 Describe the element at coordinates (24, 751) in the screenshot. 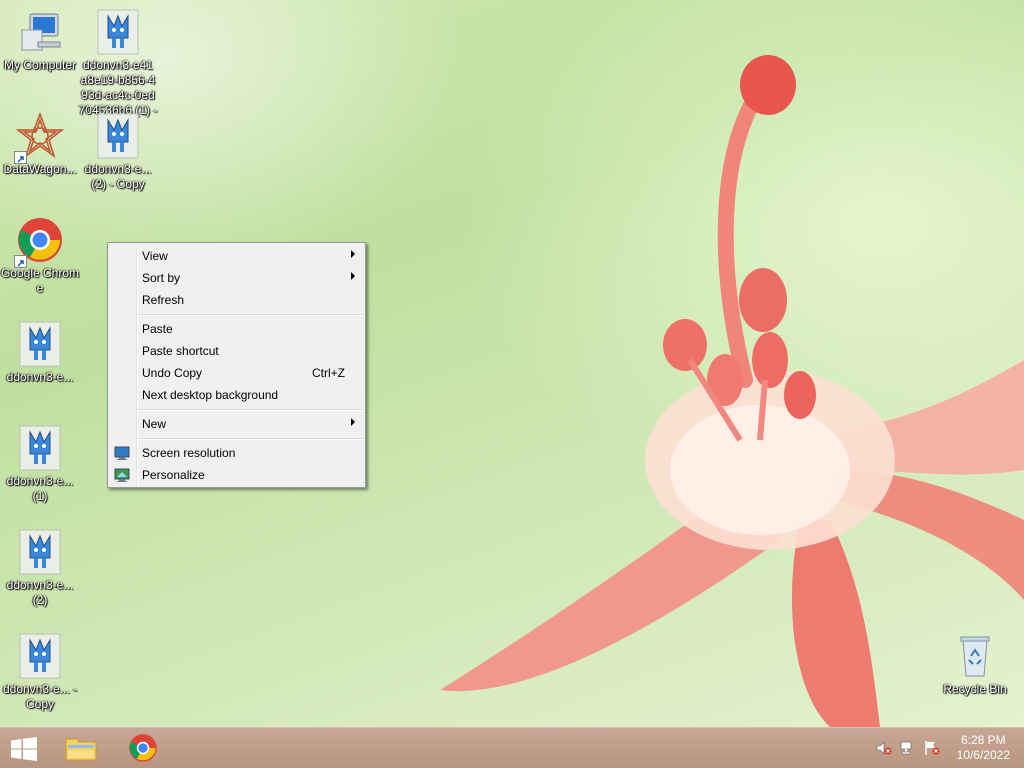

I see `windows-logo-icon` at that location.